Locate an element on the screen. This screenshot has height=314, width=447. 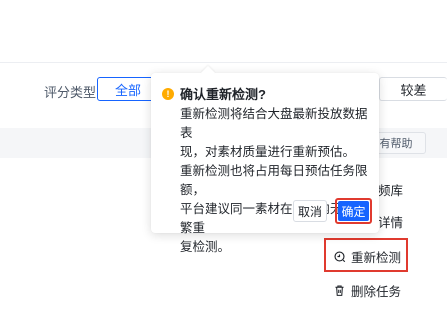
score-type-label: 评分类型 is located at coordinates (70, 92).